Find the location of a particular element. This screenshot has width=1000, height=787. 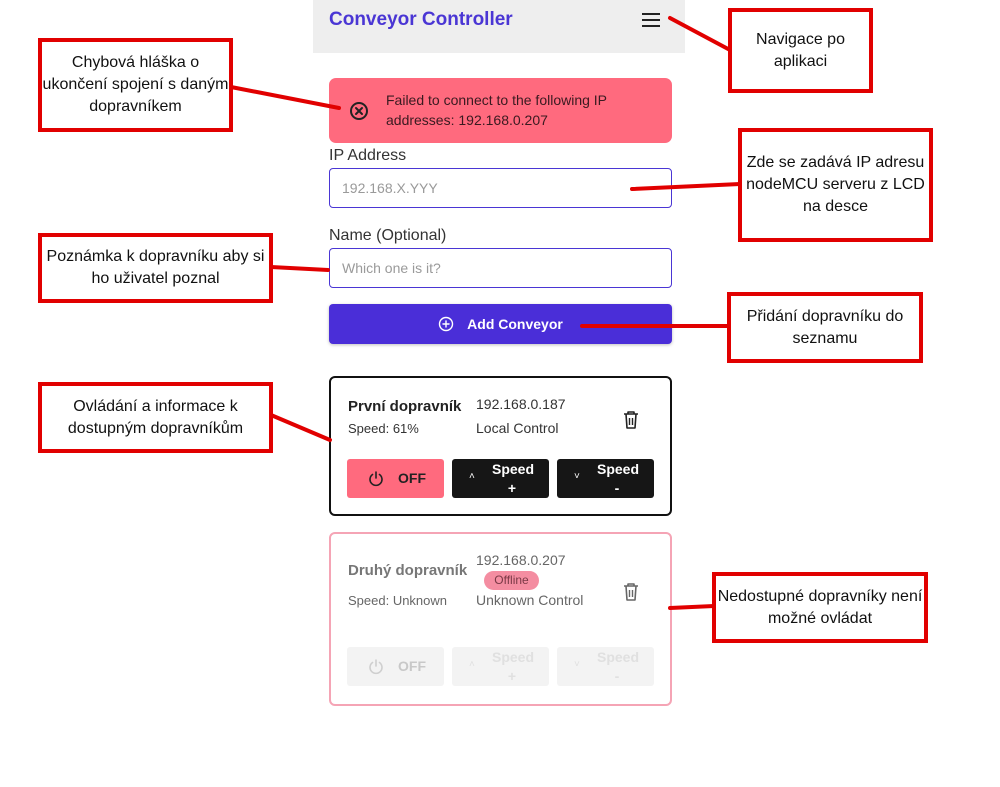

conveyor-speed: Speed: Unknown is located at coordinates (398, 600).